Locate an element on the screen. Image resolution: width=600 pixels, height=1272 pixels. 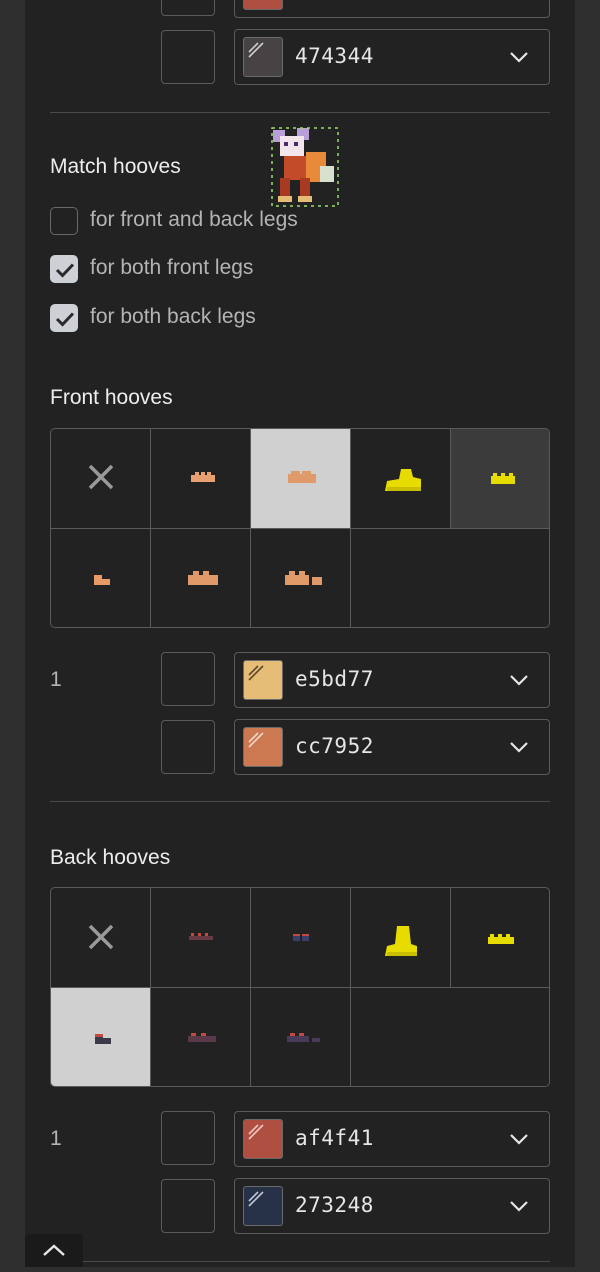
pony-preview is located at coordinates (305, 167).